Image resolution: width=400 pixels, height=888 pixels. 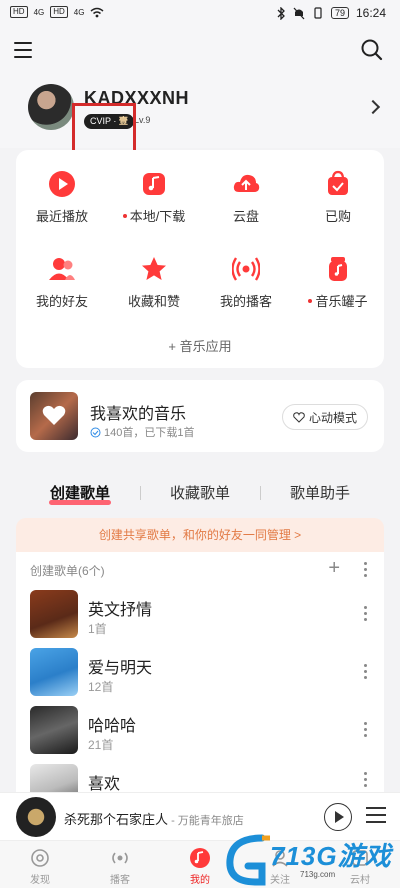 What do you see at coordinates (373, 107) in the screenshot?
I see `chevron-right-icon` at bounding box center [373, 107].